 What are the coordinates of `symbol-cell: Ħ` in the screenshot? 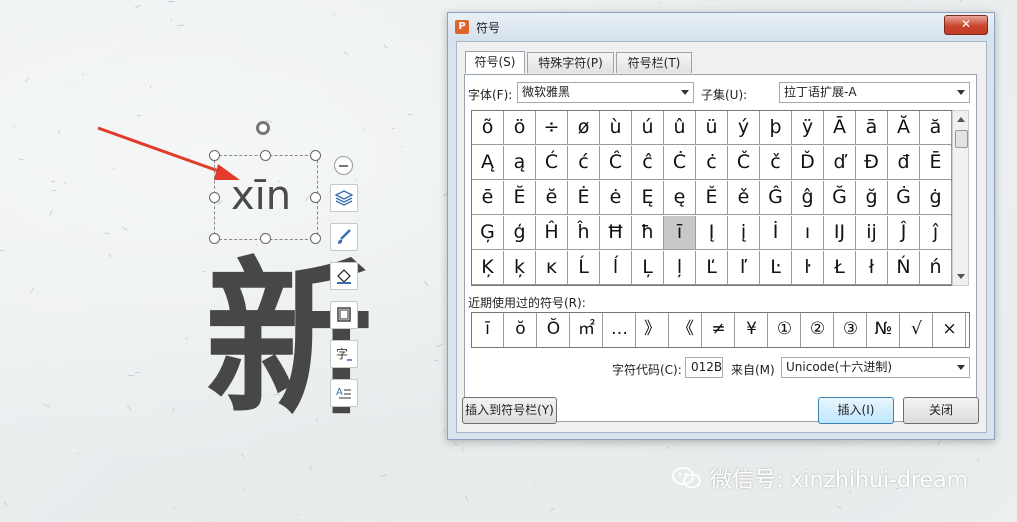 It's located at (616, 233).